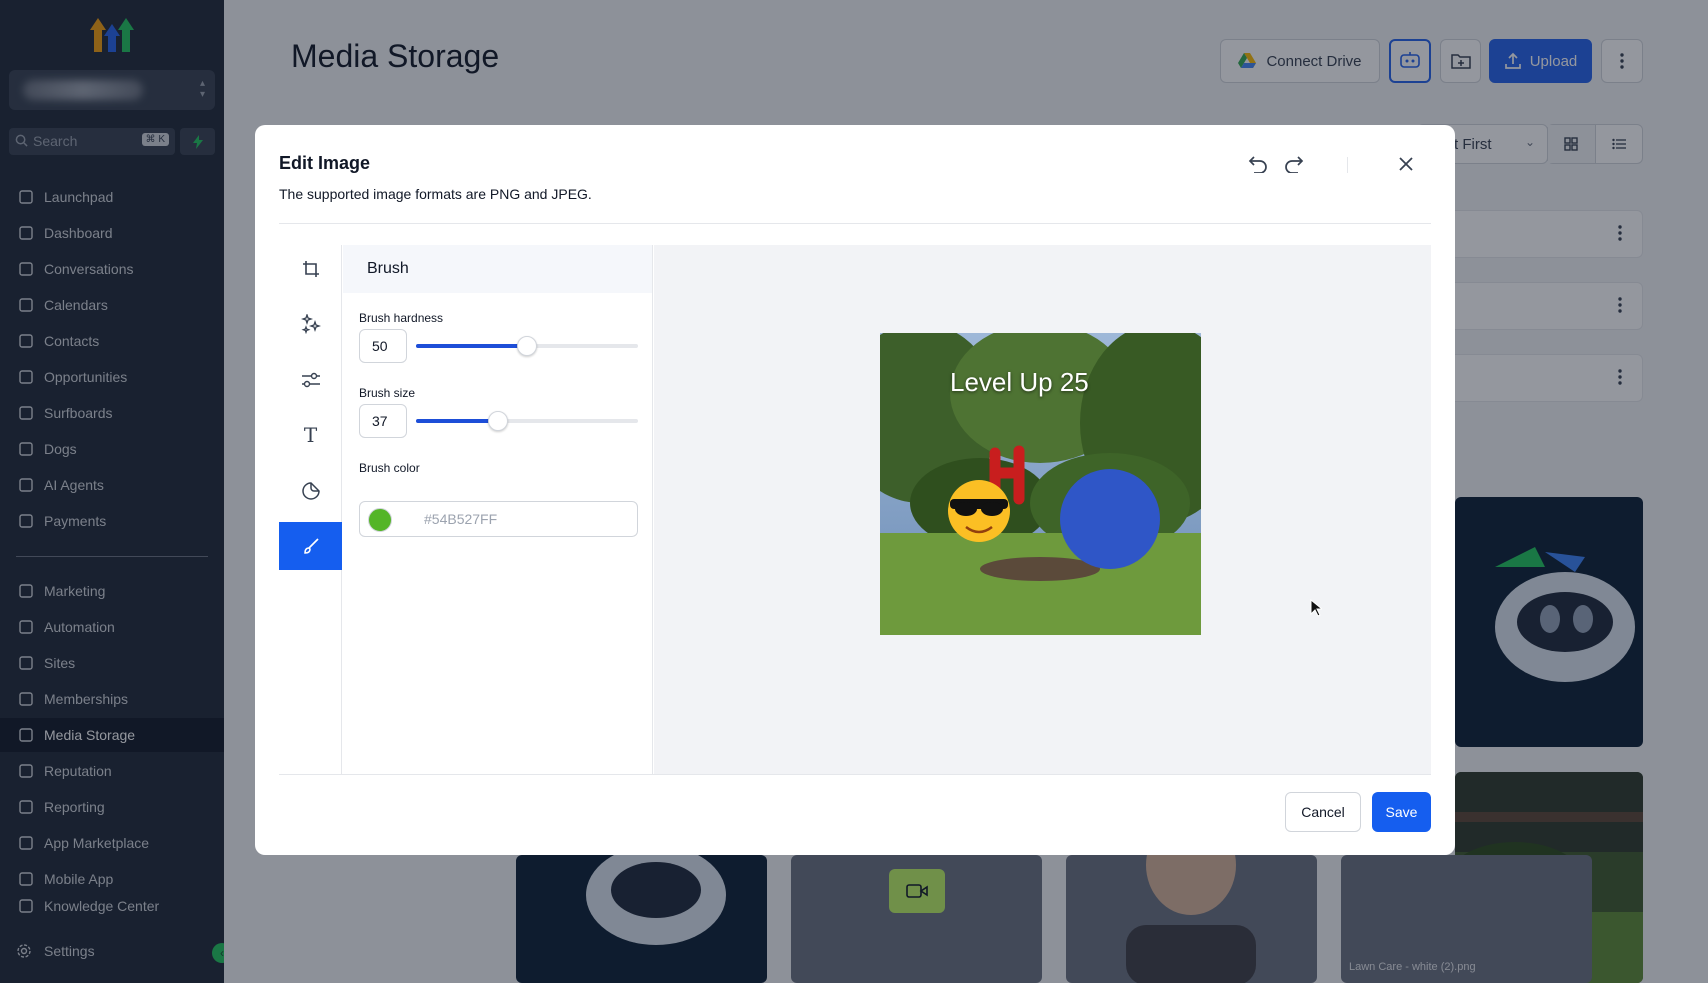  What do you see at coordinates (1019, 382) in the screenshot?
I see `image-overlay-text: Level Up 25` at bounding box center [1019, 382].